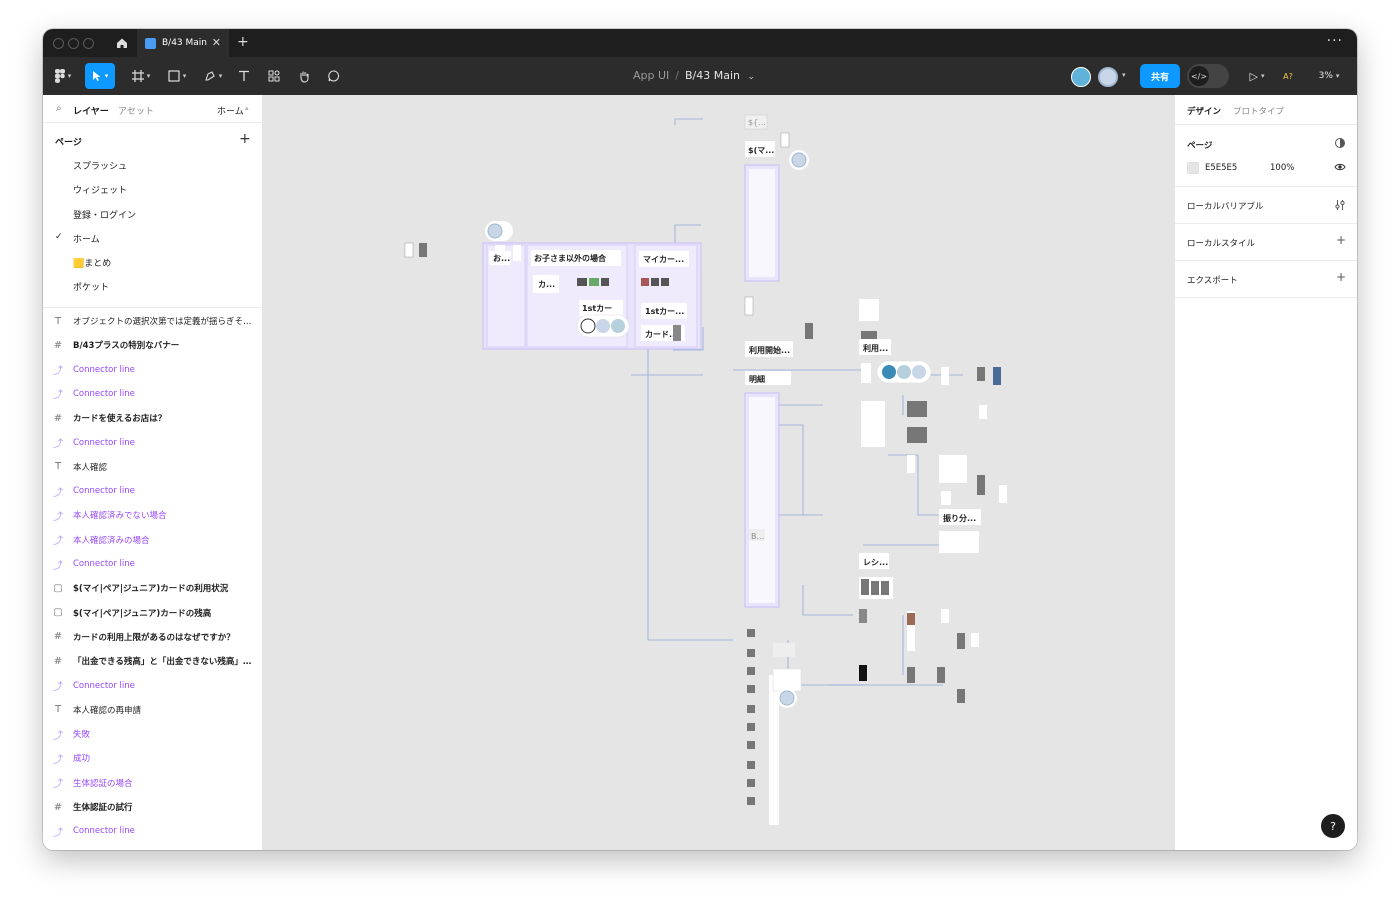  Describe the element at coordinates (1340, 144) in the screenshot. I see `contrast-icon` at that location.